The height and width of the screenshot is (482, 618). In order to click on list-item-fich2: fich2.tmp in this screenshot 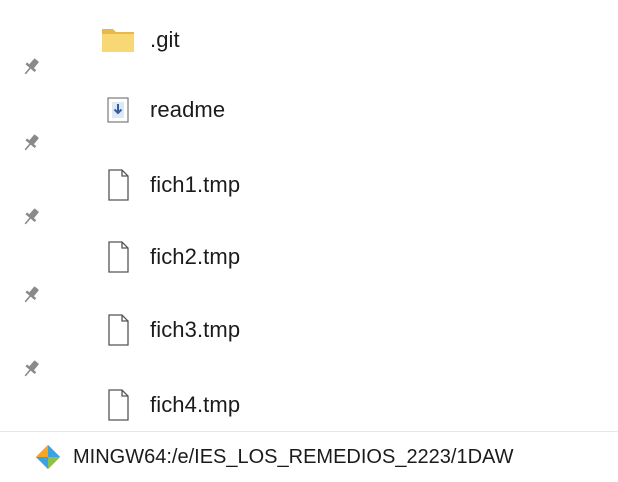, I will do `click(170, 257)`.